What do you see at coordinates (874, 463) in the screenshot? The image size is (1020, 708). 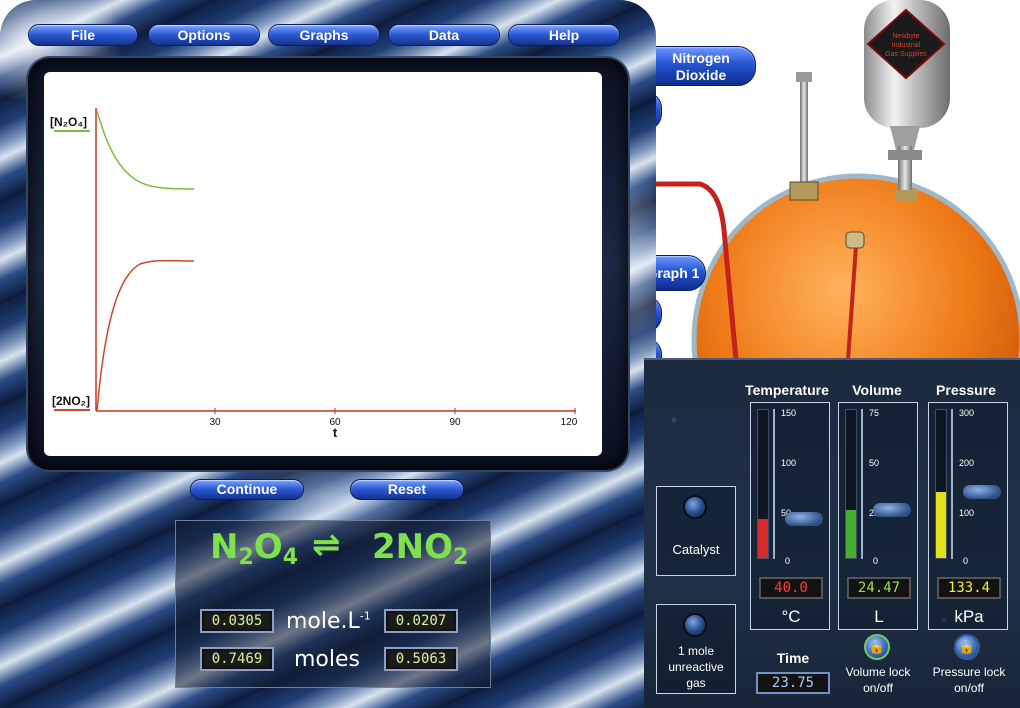 I see `volume-tick-50: 50` at bounding box center [874, 463].